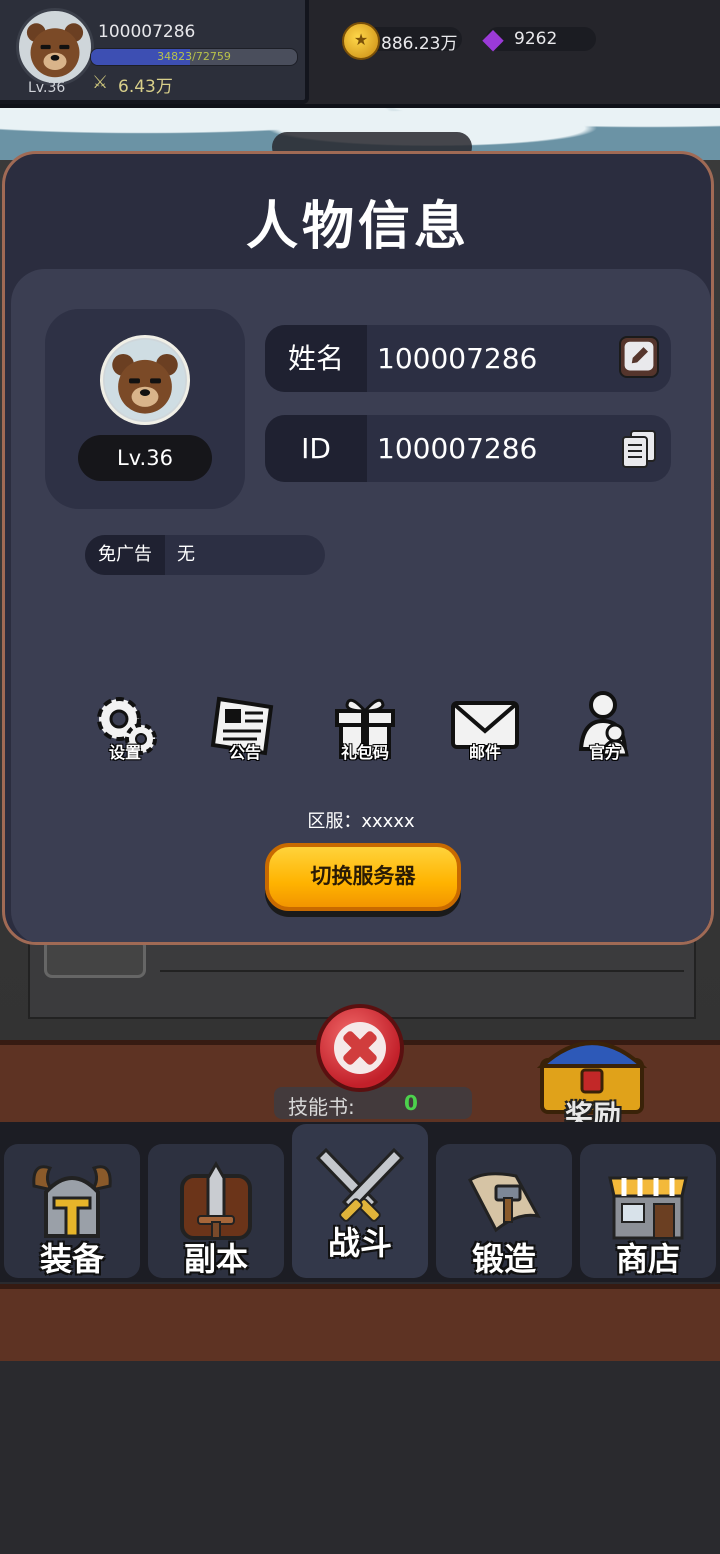  What do you see at coordinates (145, 87) in the screenshot?
I see `combat-power: 6.43万` at bounding box center [145, 87].